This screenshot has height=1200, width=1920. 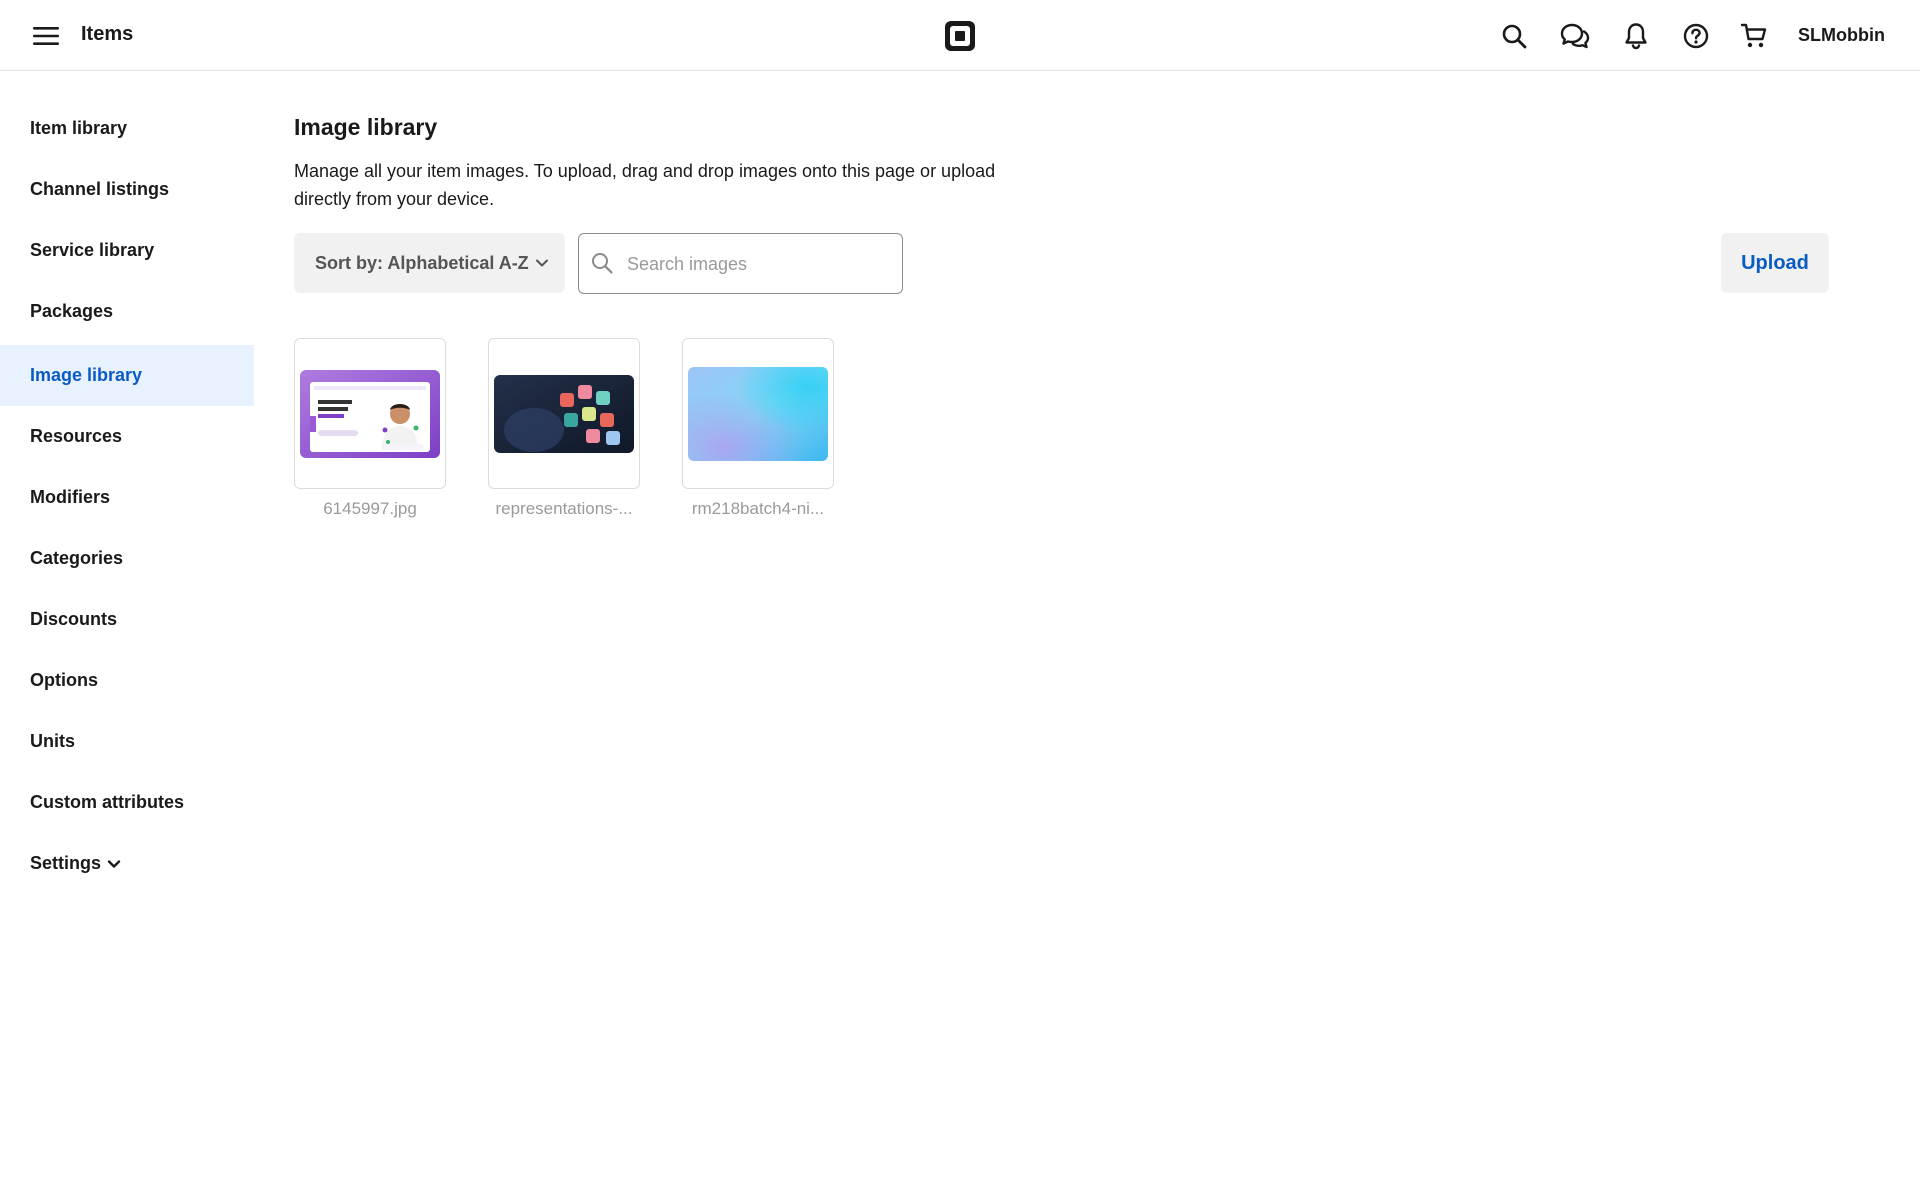 I want to click on page-title: Image library, so click(x=366, y=127).